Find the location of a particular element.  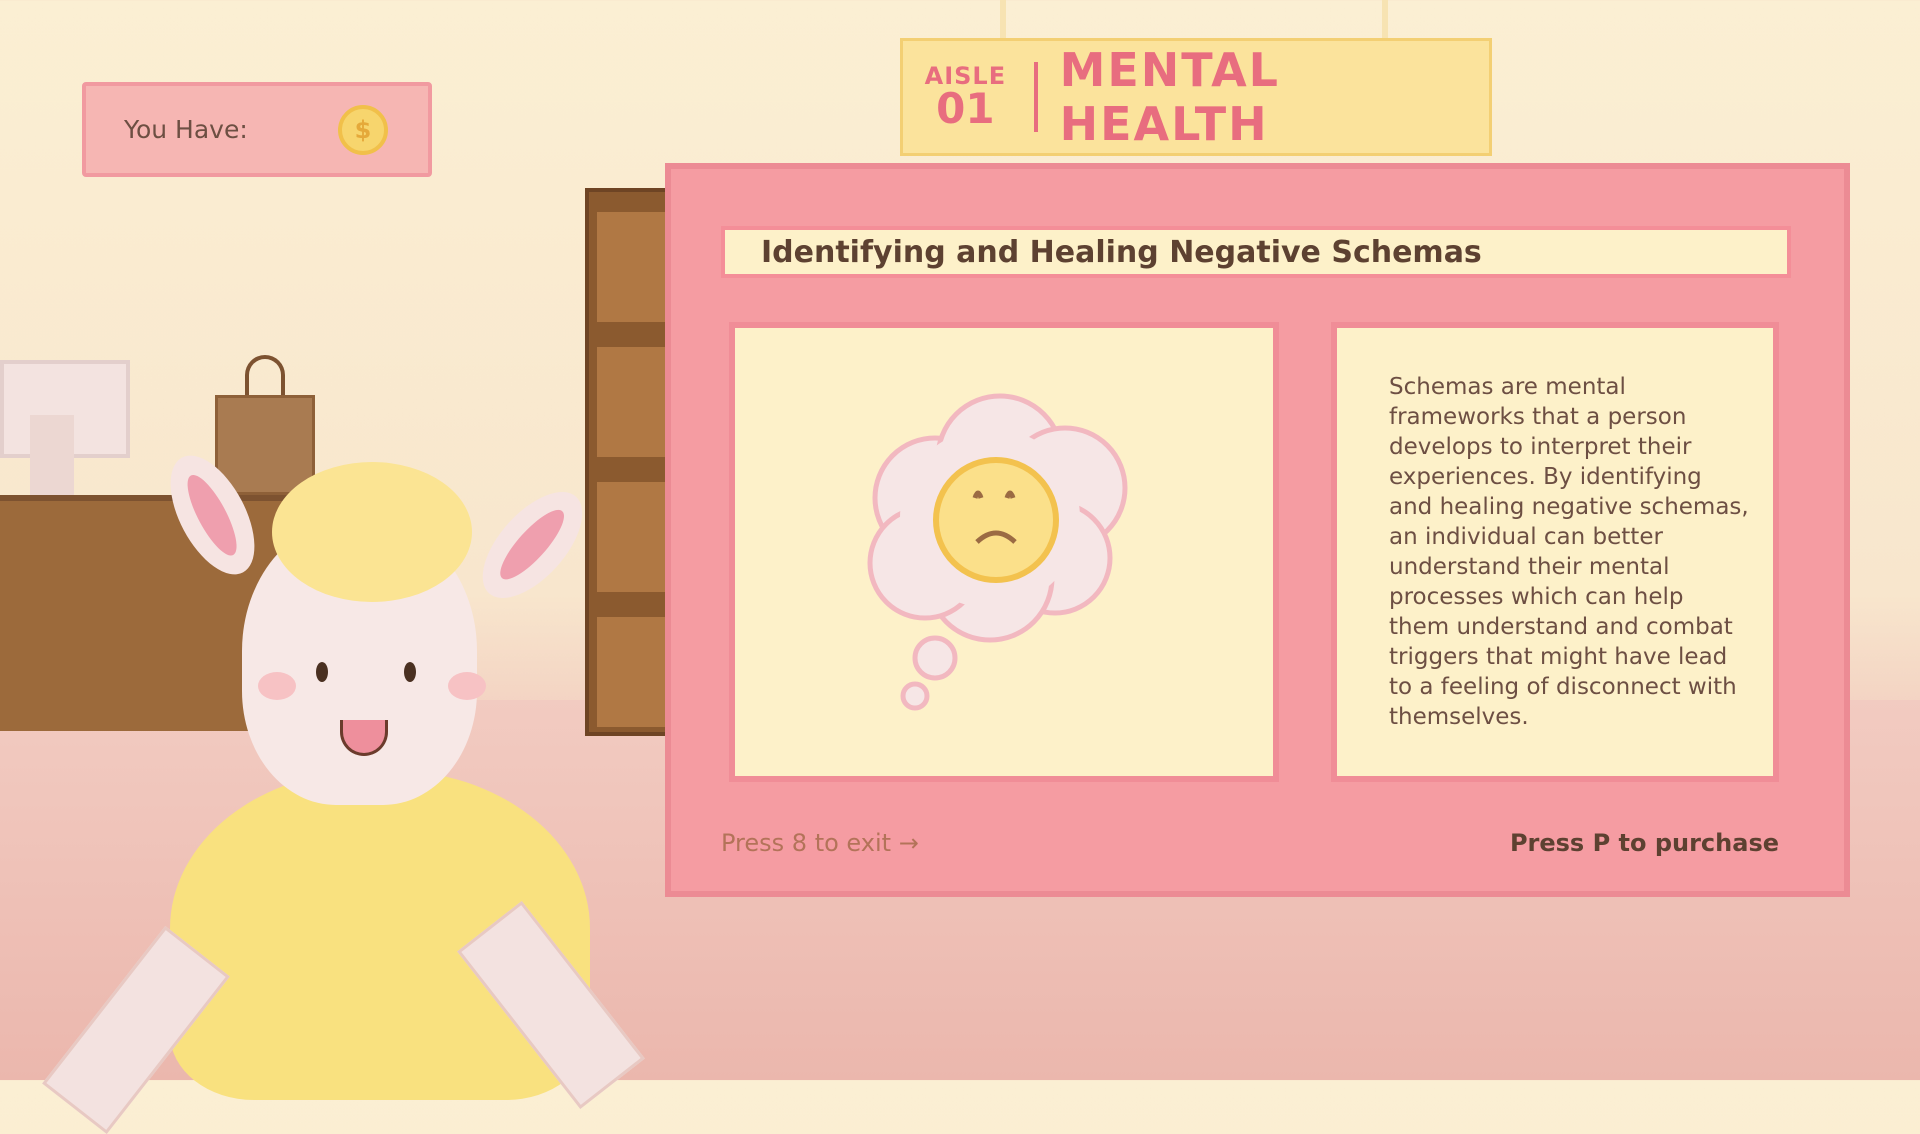

purchase-hint: Press P to purchase is located at coordinates (1644, 843).